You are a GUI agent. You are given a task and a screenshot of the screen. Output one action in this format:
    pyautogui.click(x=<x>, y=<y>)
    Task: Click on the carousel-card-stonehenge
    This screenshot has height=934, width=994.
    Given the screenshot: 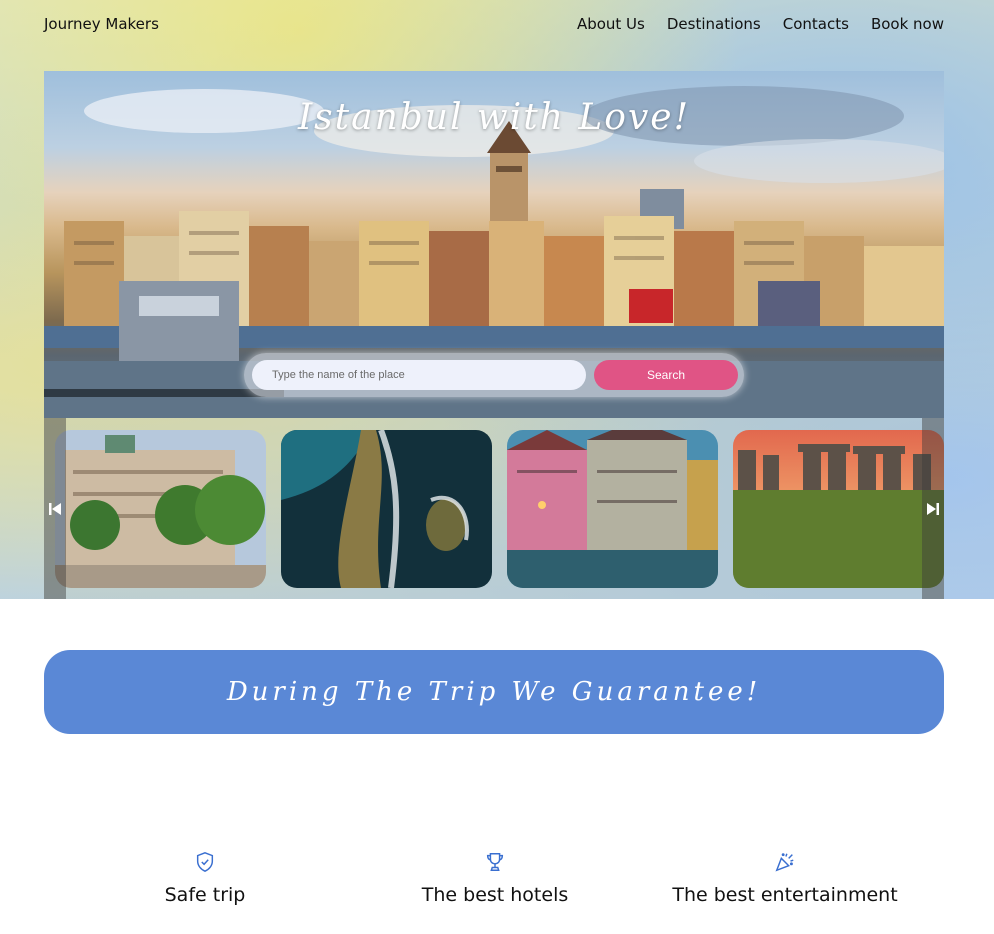 What is the action you would take?
    pyautogui.click(x=838, y=509)
    